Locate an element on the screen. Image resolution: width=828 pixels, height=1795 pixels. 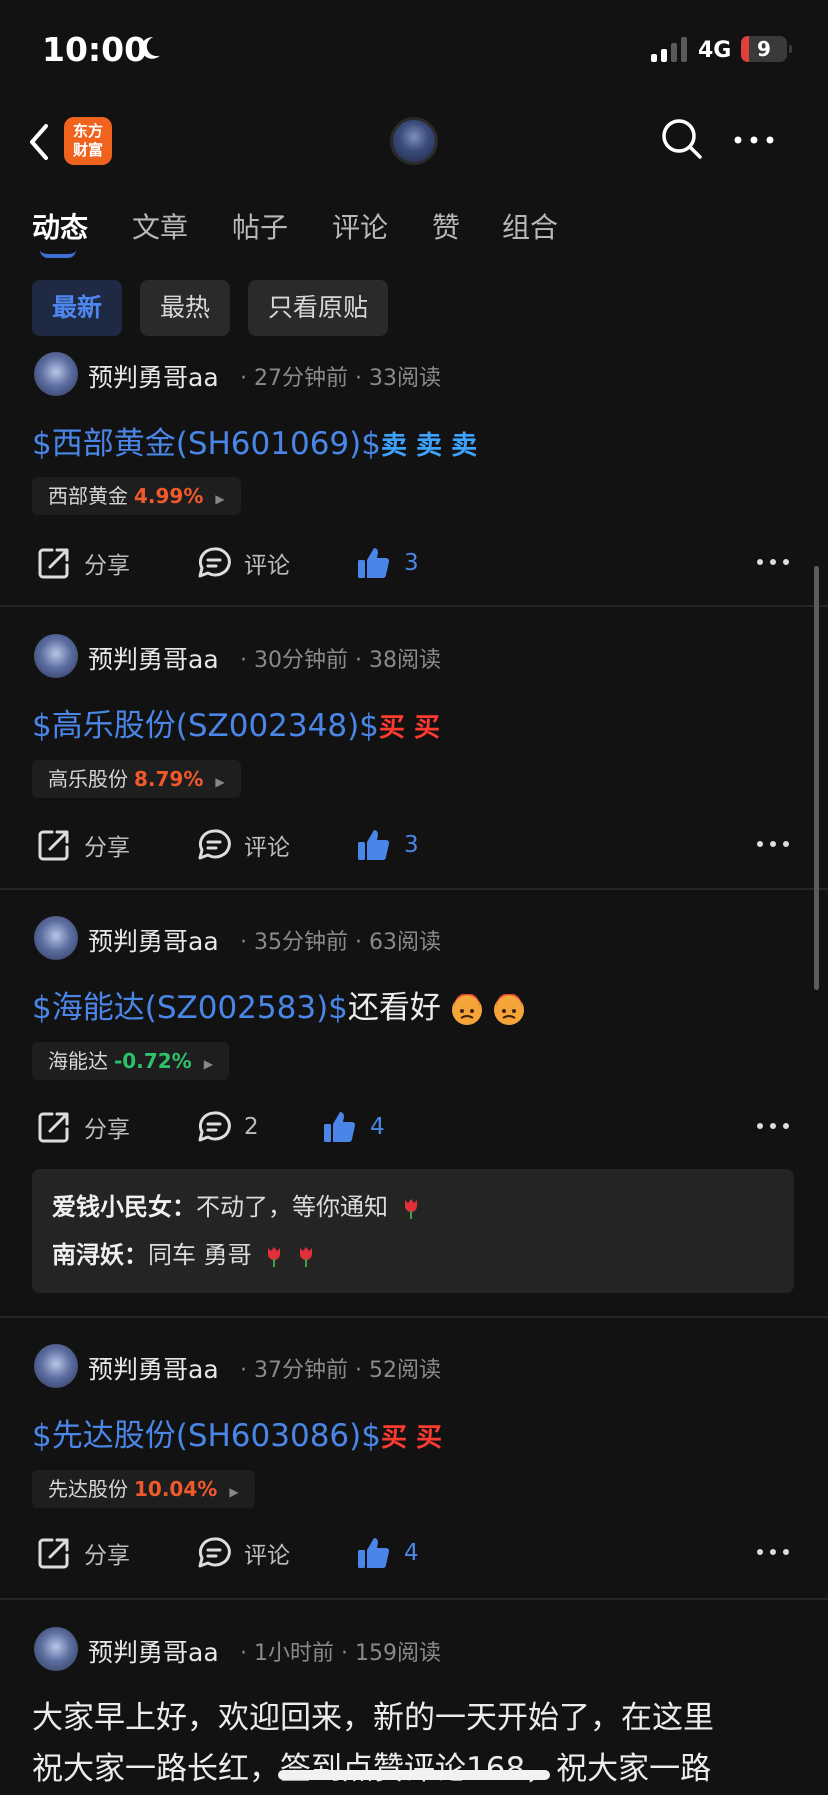
search-icon is located at coordinates (682, 139).